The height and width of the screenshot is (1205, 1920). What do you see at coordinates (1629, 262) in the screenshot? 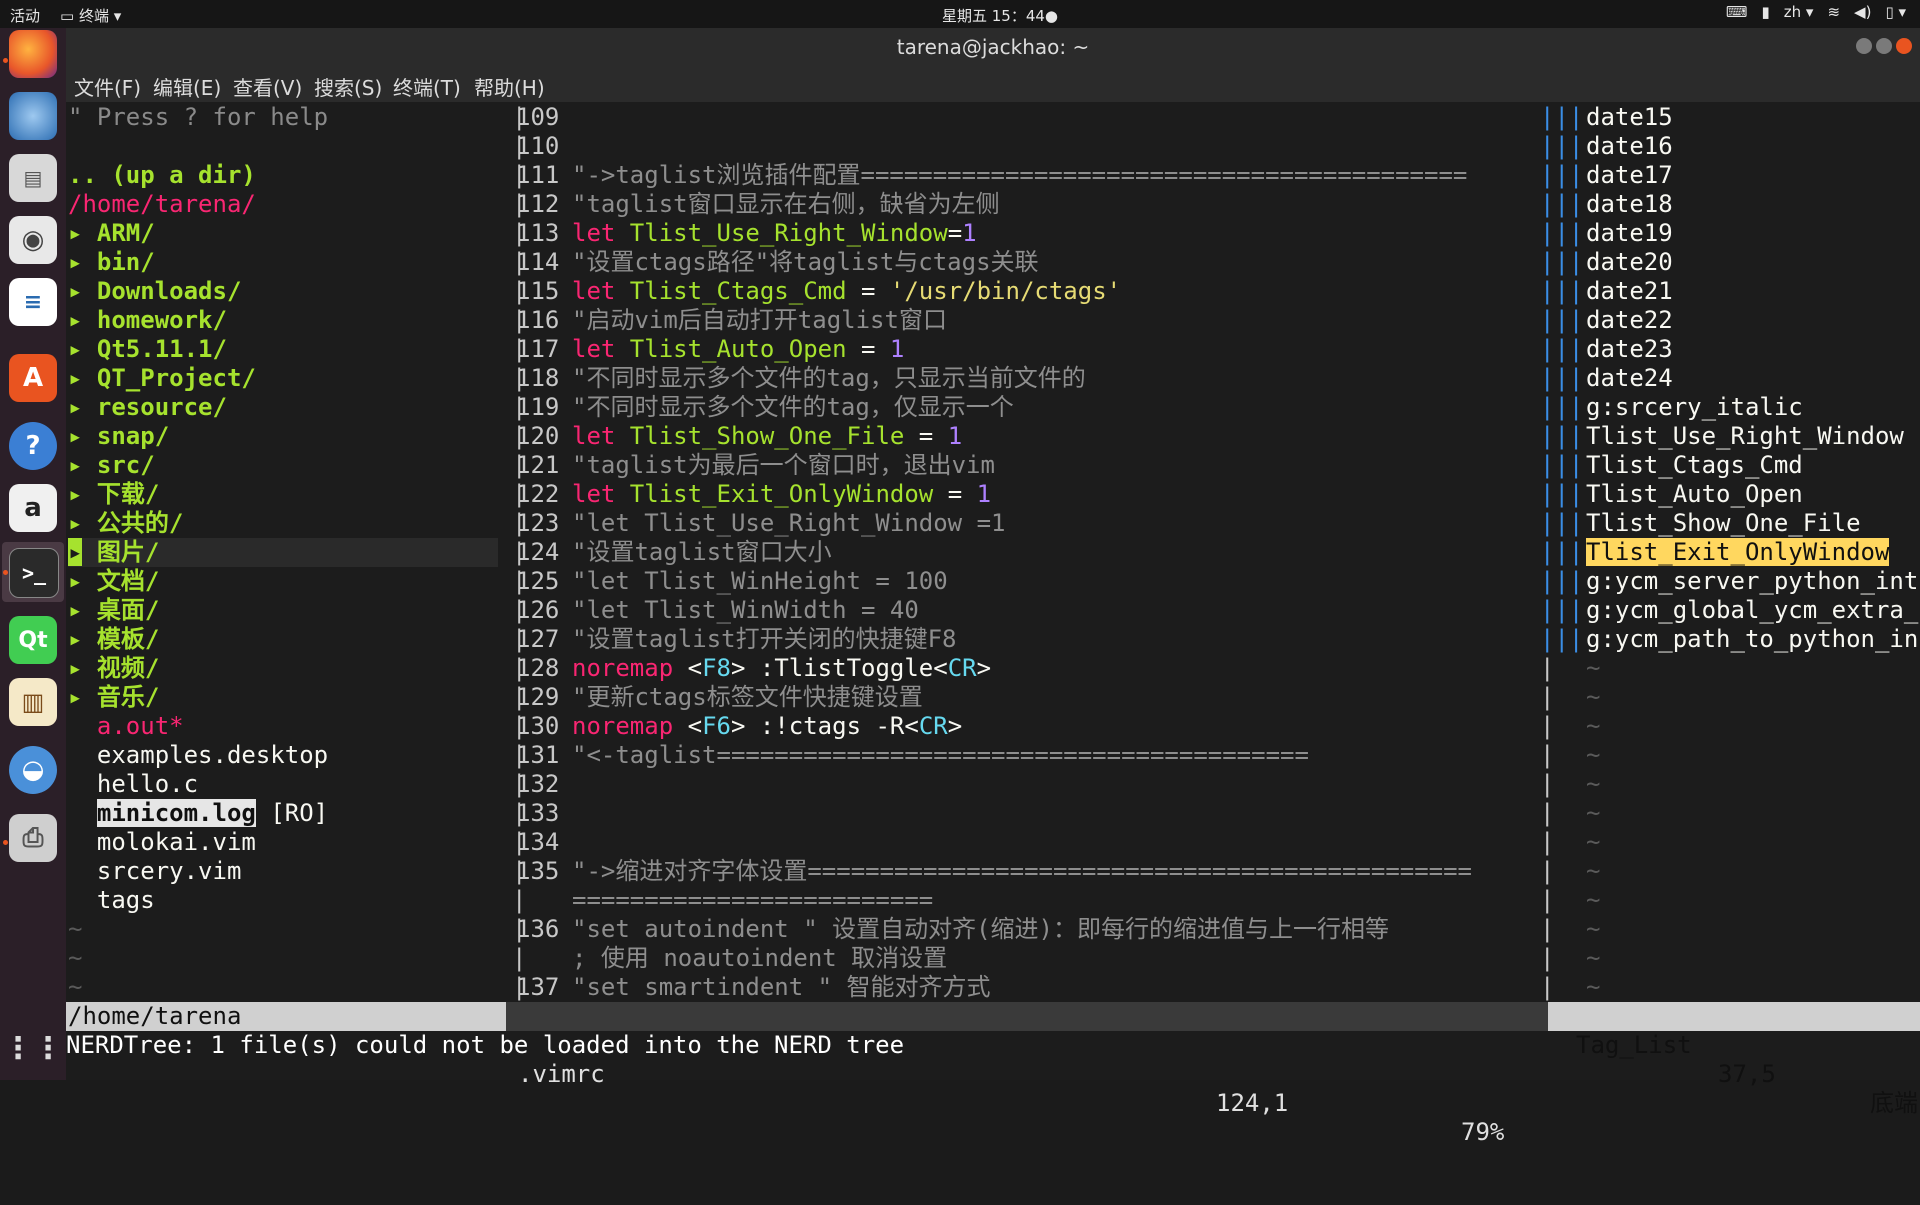
I see `taglist-item: date20` at bounding box center [1629, 262].